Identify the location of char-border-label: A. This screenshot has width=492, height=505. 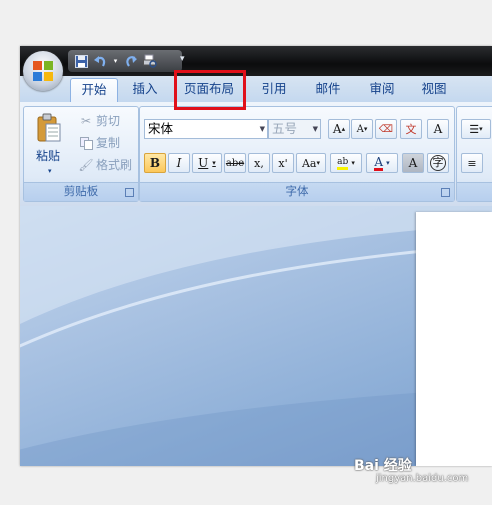
(438, 129).